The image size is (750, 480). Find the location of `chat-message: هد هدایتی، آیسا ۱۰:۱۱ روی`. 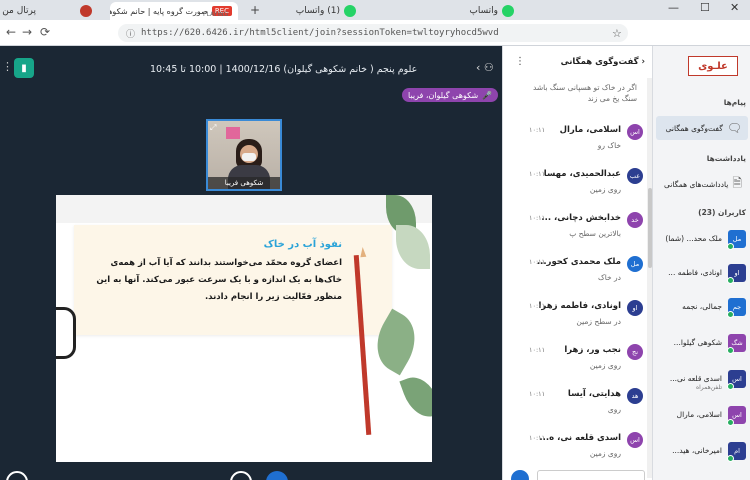

chat-message: هد هدایتی، آیسا ۱۰:۱۱ روی is located at coordinates (575, 406).